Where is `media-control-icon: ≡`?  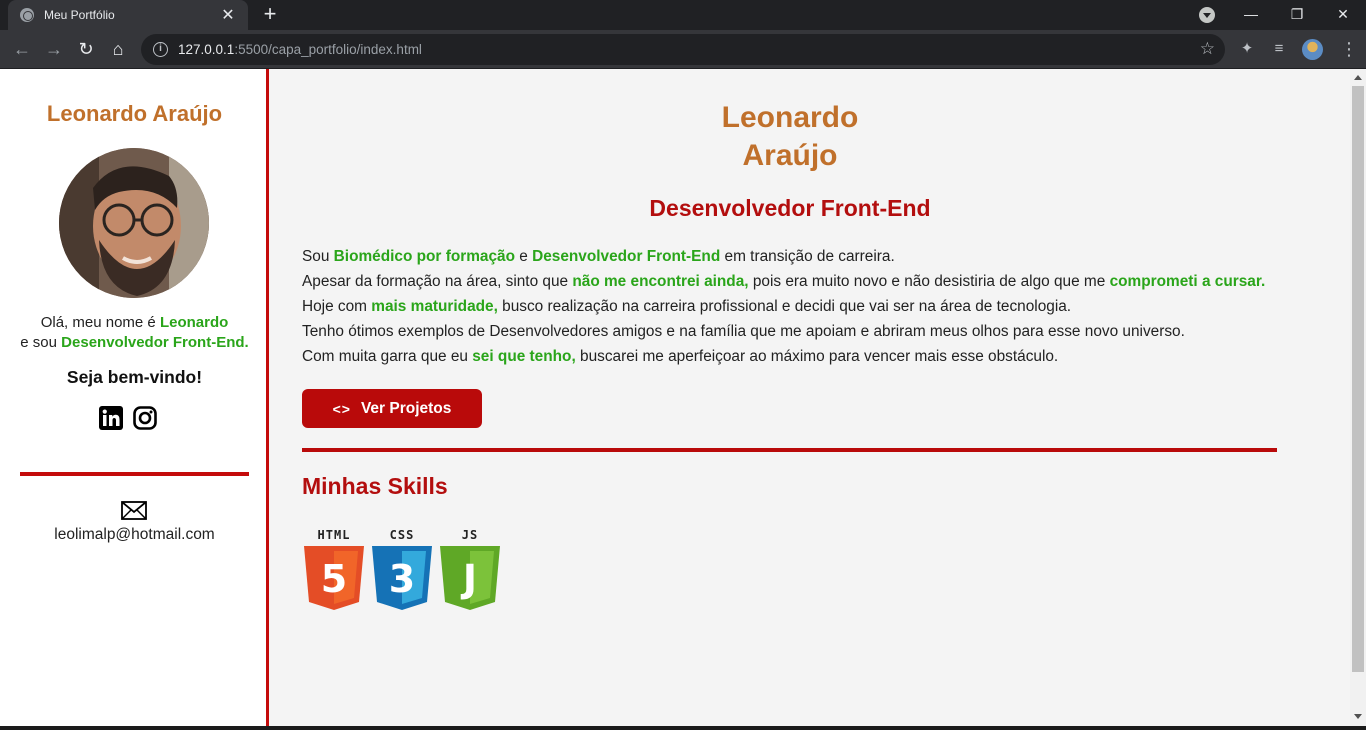
media-control-icon: ≡ is located at coordinates (1279, 49).